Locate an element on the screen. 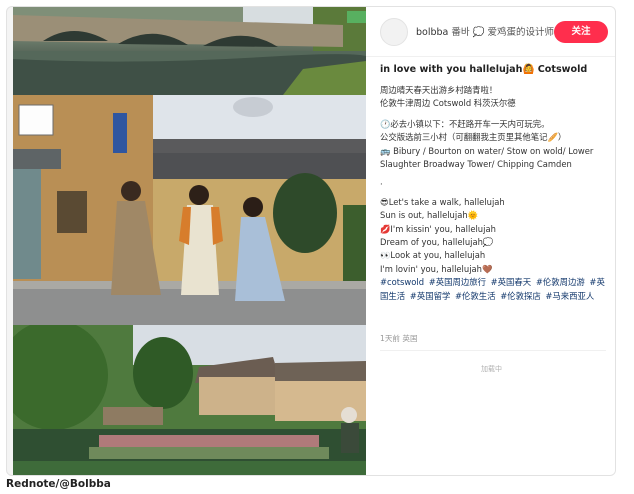 The image size is (634, 494). author-bar: bolbba 番바 💭 爱鸡蛋的设计师 关注 is located at coordinates (490, 32).